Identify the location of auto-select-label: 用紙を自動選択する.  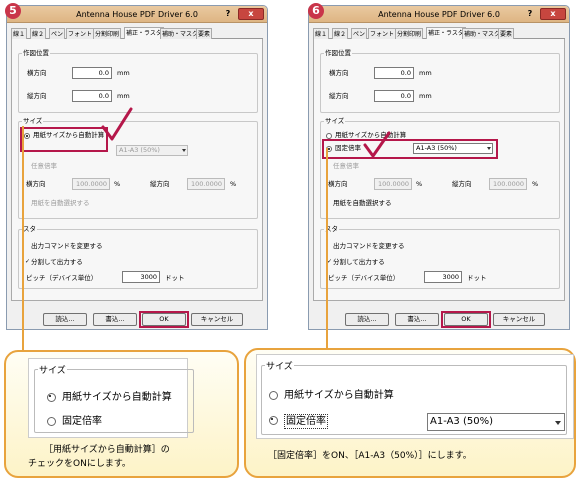
(362, 203).